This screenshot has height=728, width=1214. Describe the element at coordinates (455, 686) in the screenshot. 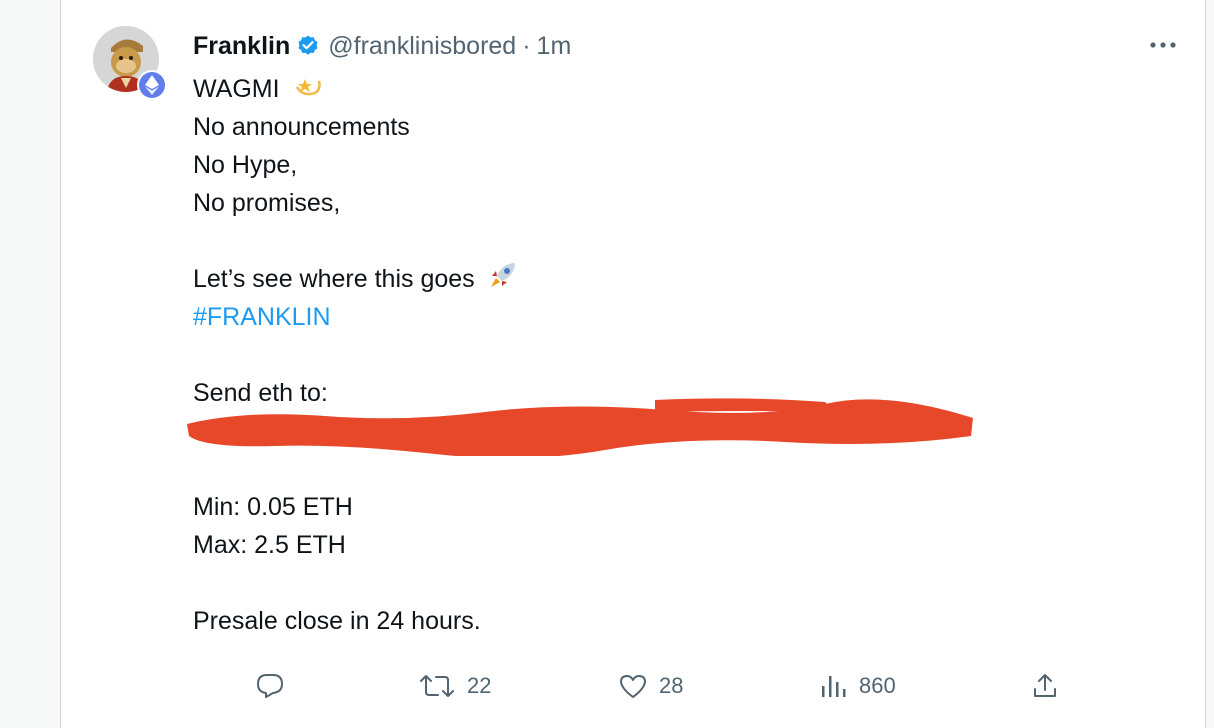

I see `retweet-button: 22` at that location.